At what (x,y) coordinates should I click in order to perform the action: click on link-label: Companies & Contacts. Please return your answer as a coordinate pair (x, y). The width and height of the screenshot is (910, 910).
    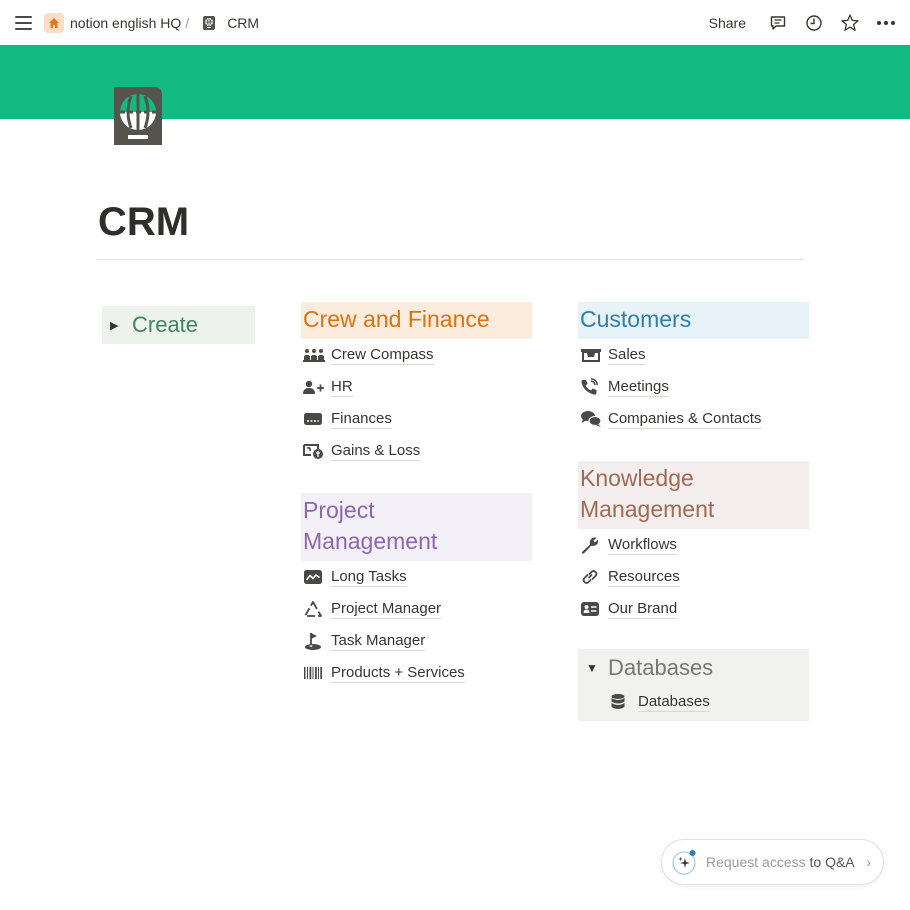
    Looking at the image, I should click on (685, 419).